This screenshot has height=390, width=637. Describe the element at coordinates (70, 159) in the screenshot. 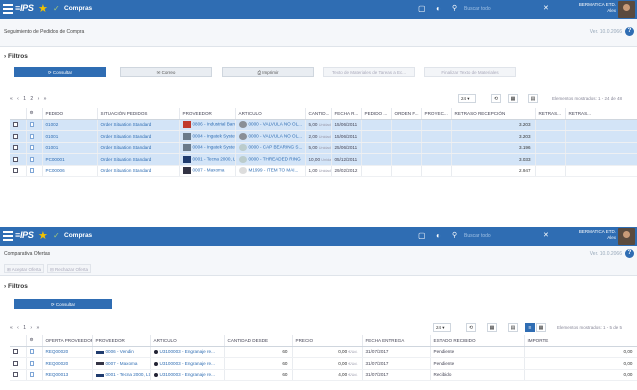

I see `cell-pedido: PC00001` at that location.